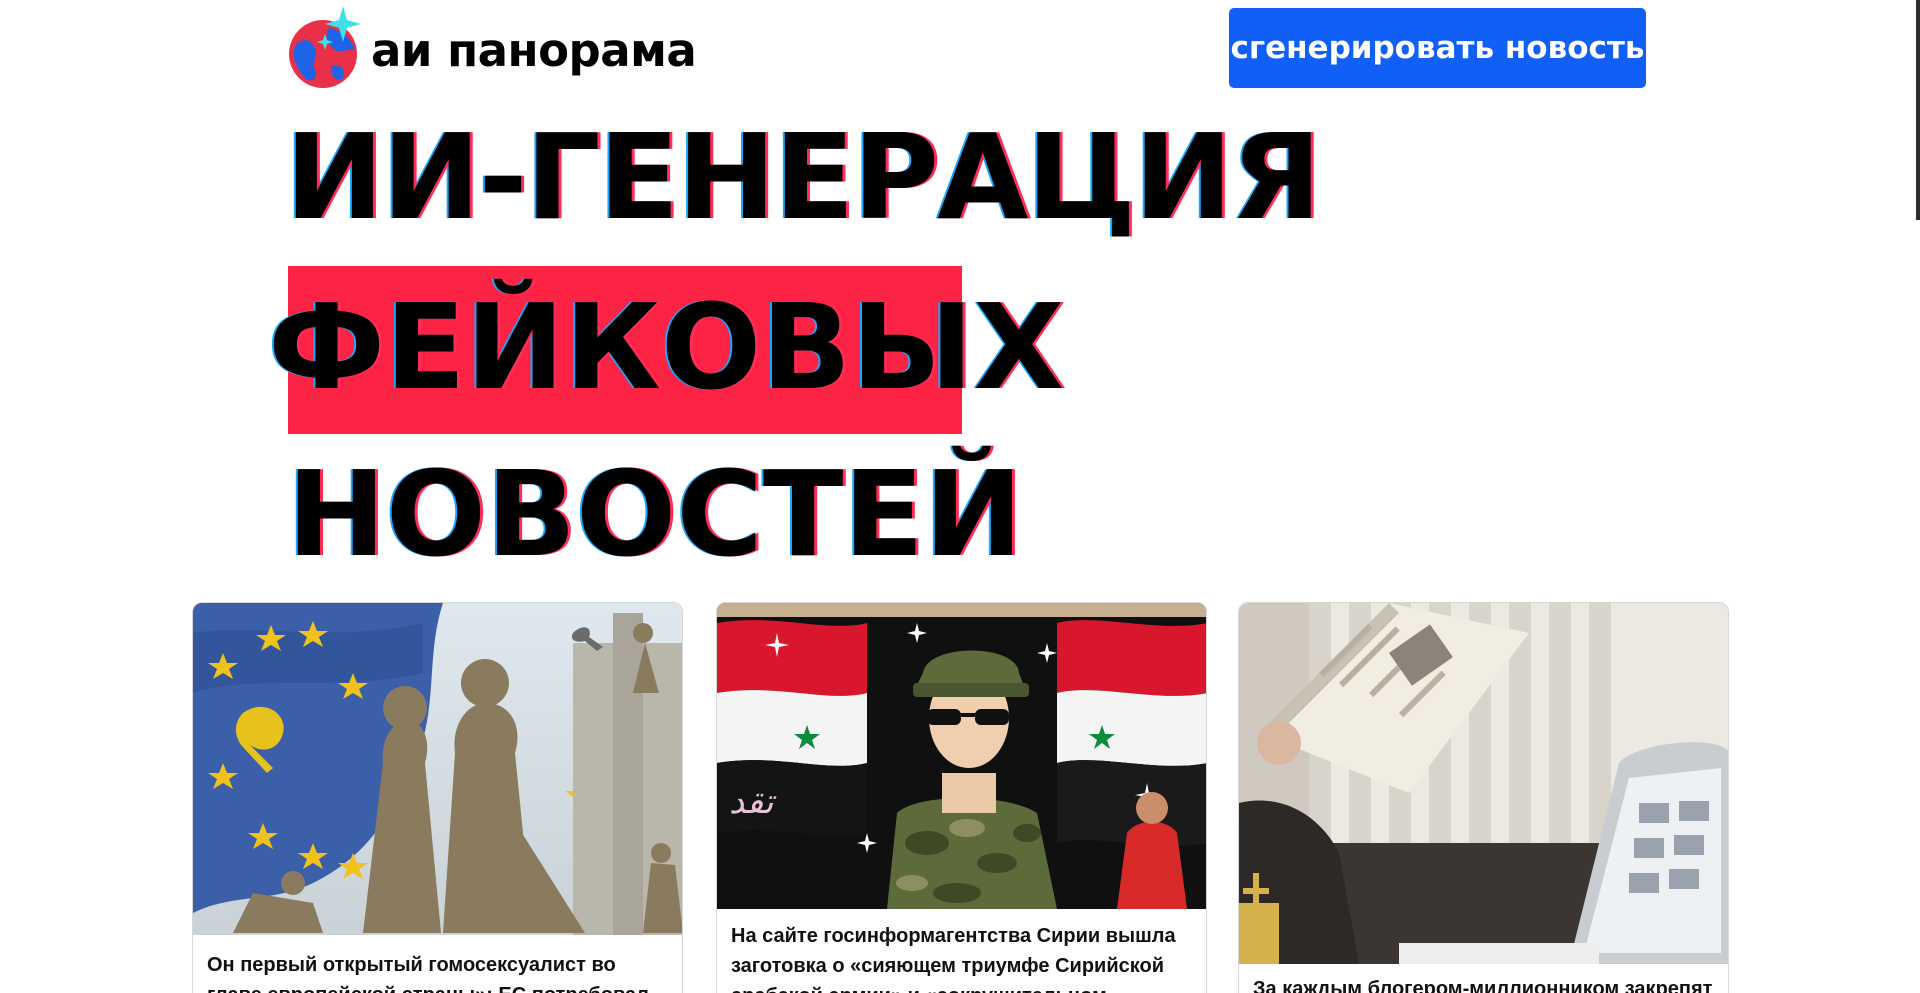 The width and height of the screenshot is (1920, 993). I want to click on globe-sparkle-icon, so click(323, 48).